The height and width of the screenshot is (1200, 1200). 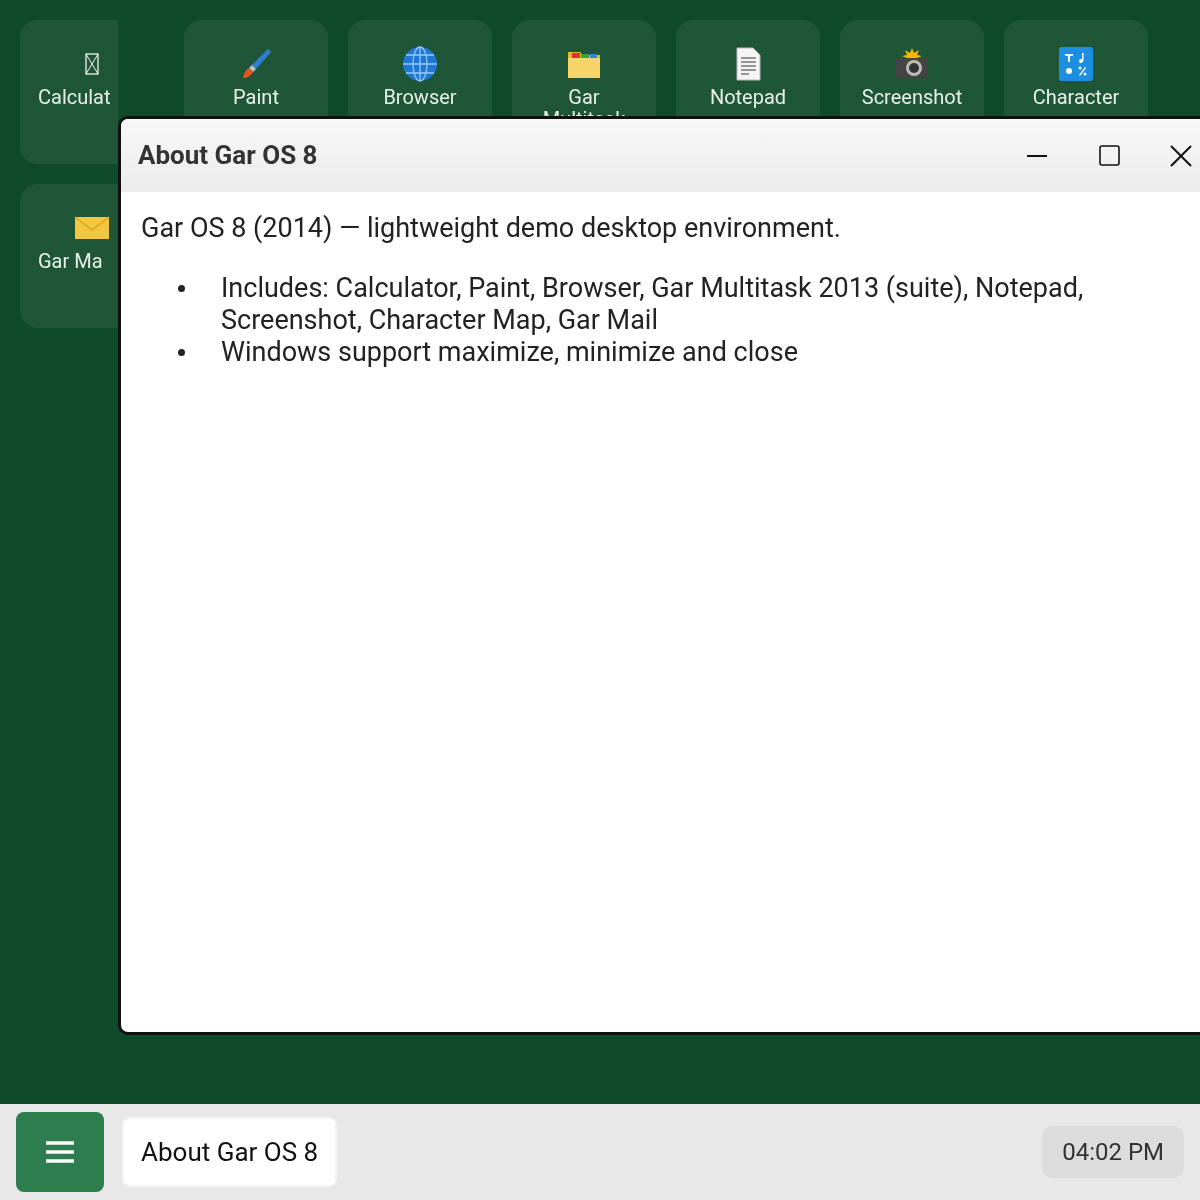 I want to click on icon-label: Calculat, so click(x=74, y=97).